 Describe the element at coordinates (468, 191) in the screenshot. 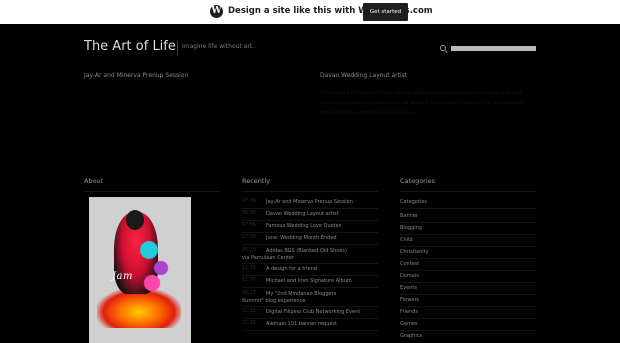

I see `categories-divider` at that location.